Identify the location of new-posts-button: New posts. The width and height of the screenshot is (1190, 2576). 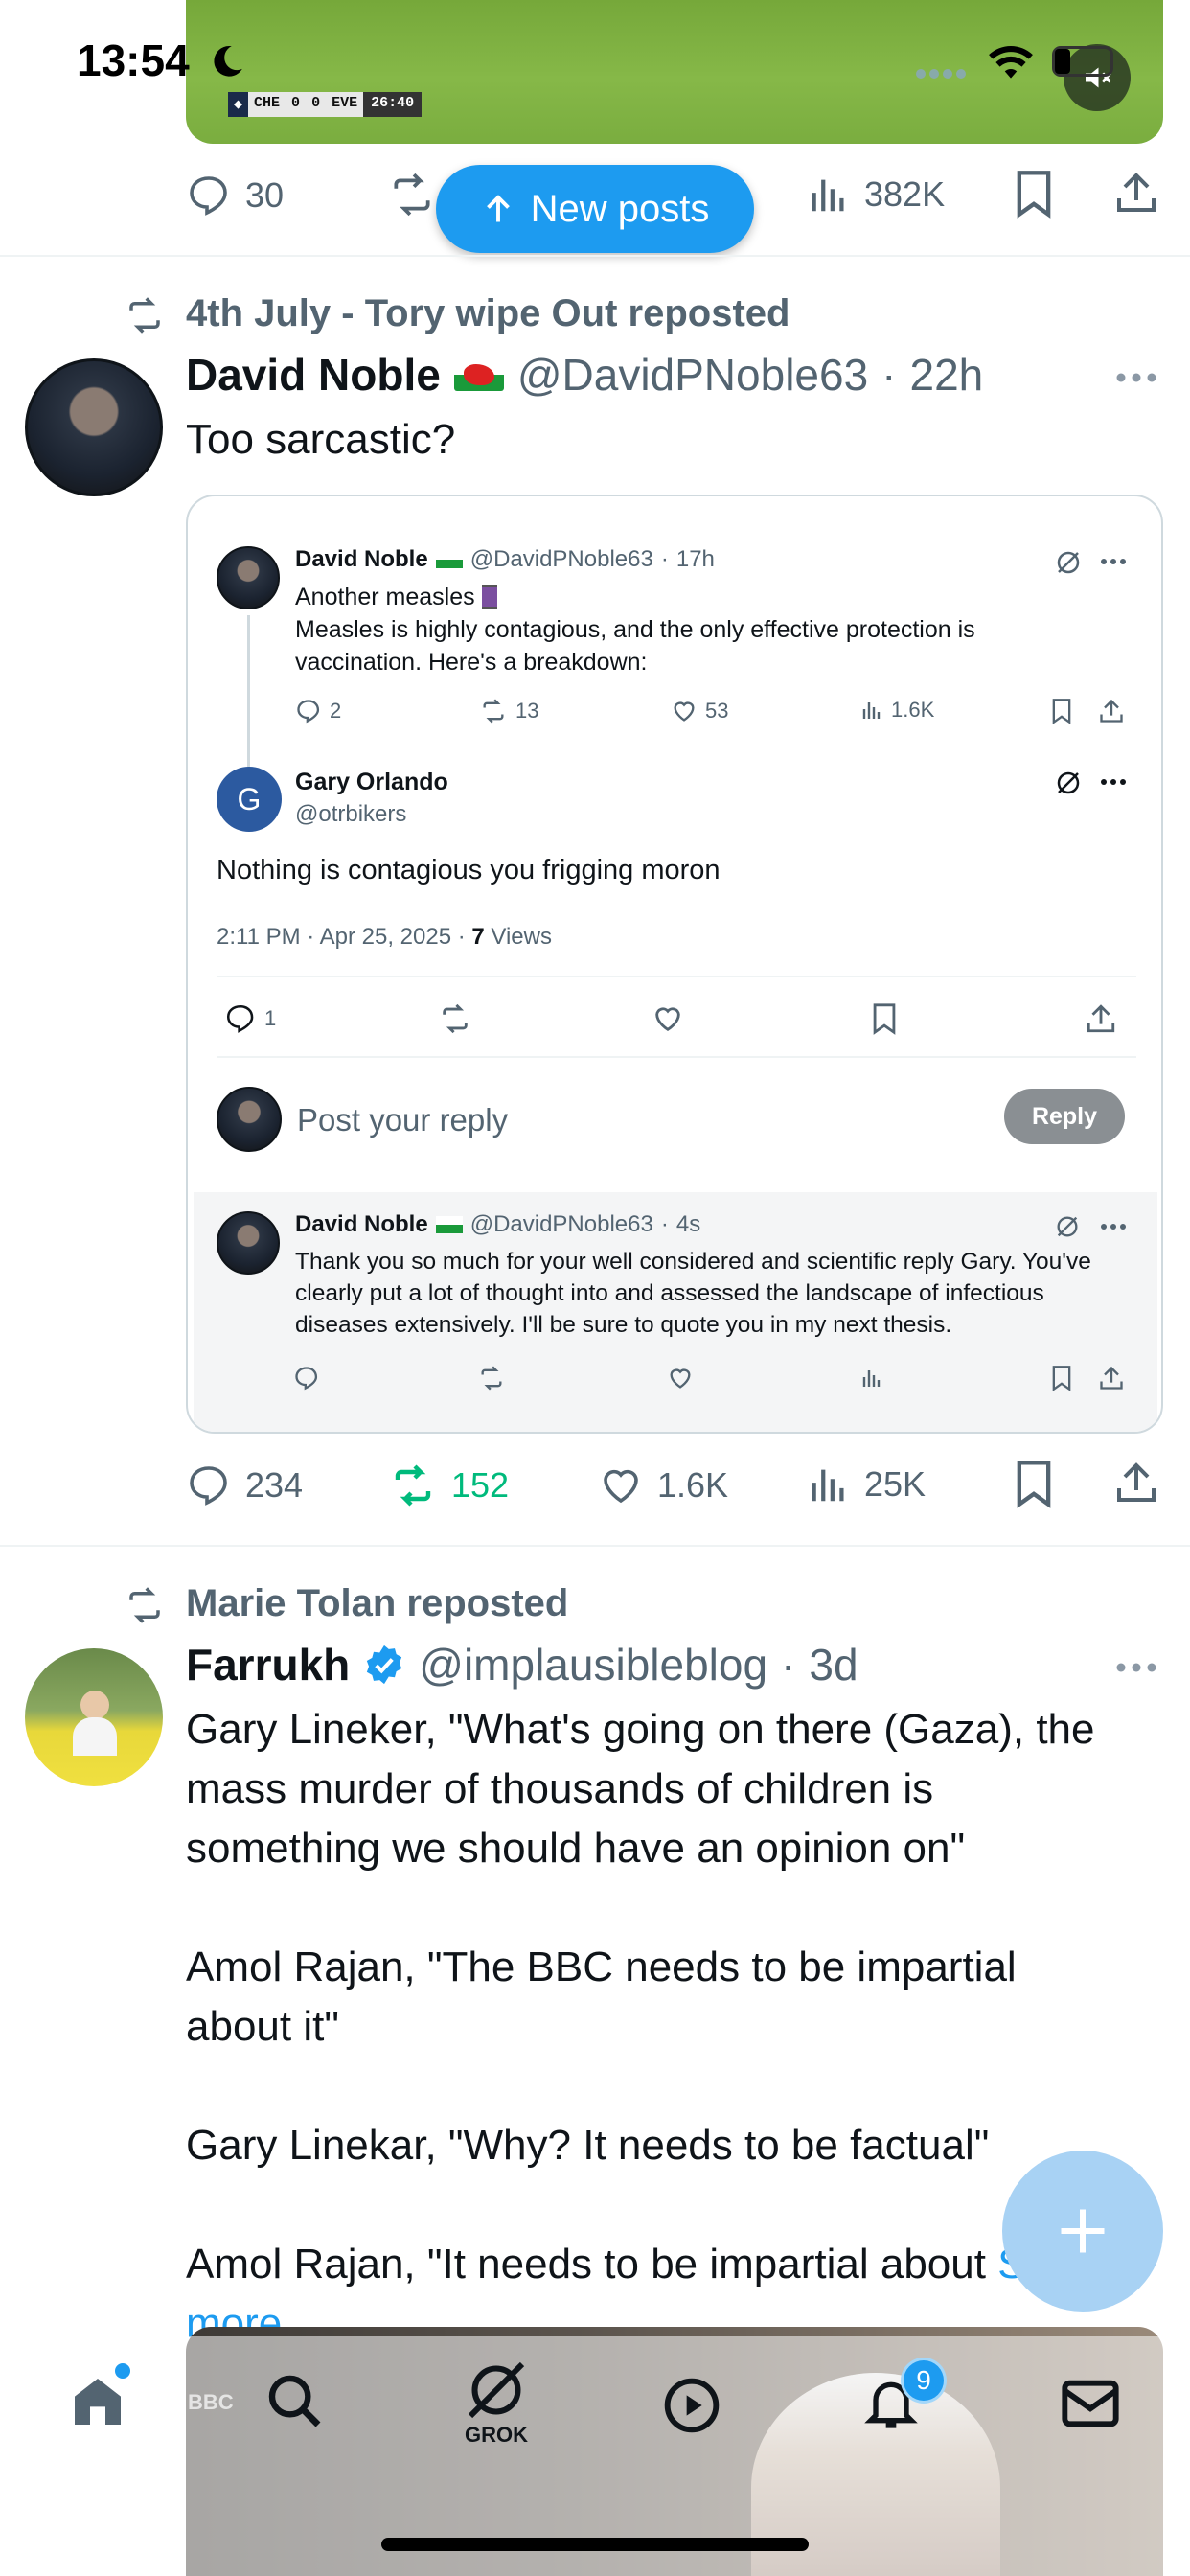
(595, 209).